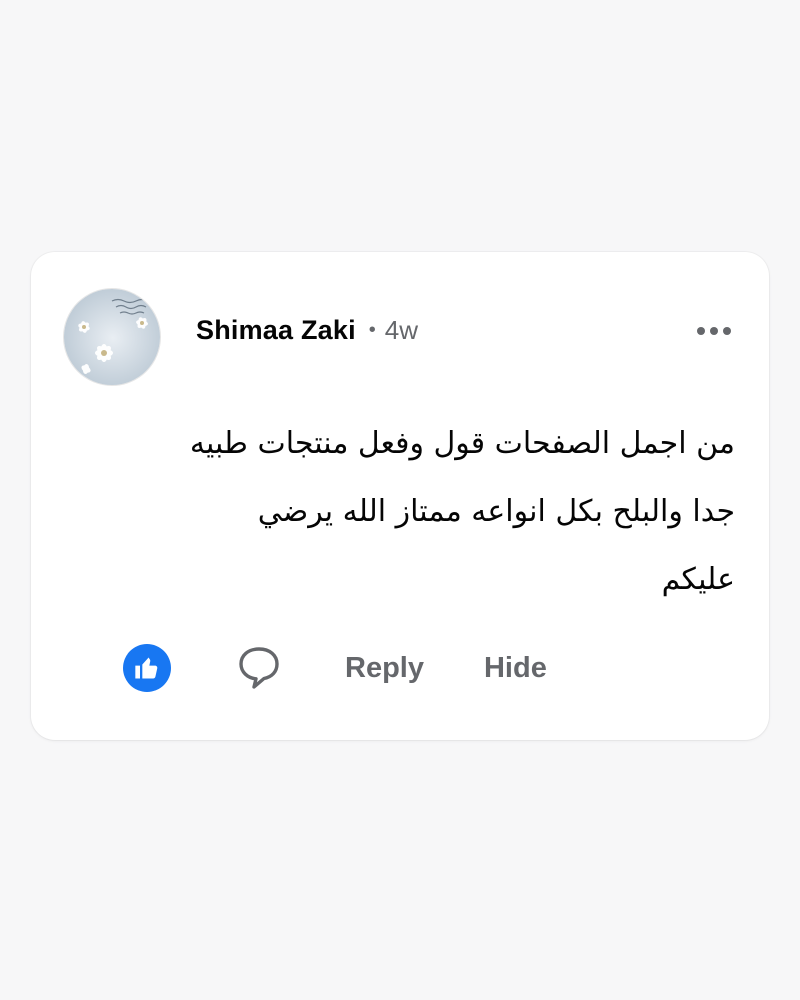  I want to click on author-row: Shimaa Zaki • 4w, so click(307, 330).